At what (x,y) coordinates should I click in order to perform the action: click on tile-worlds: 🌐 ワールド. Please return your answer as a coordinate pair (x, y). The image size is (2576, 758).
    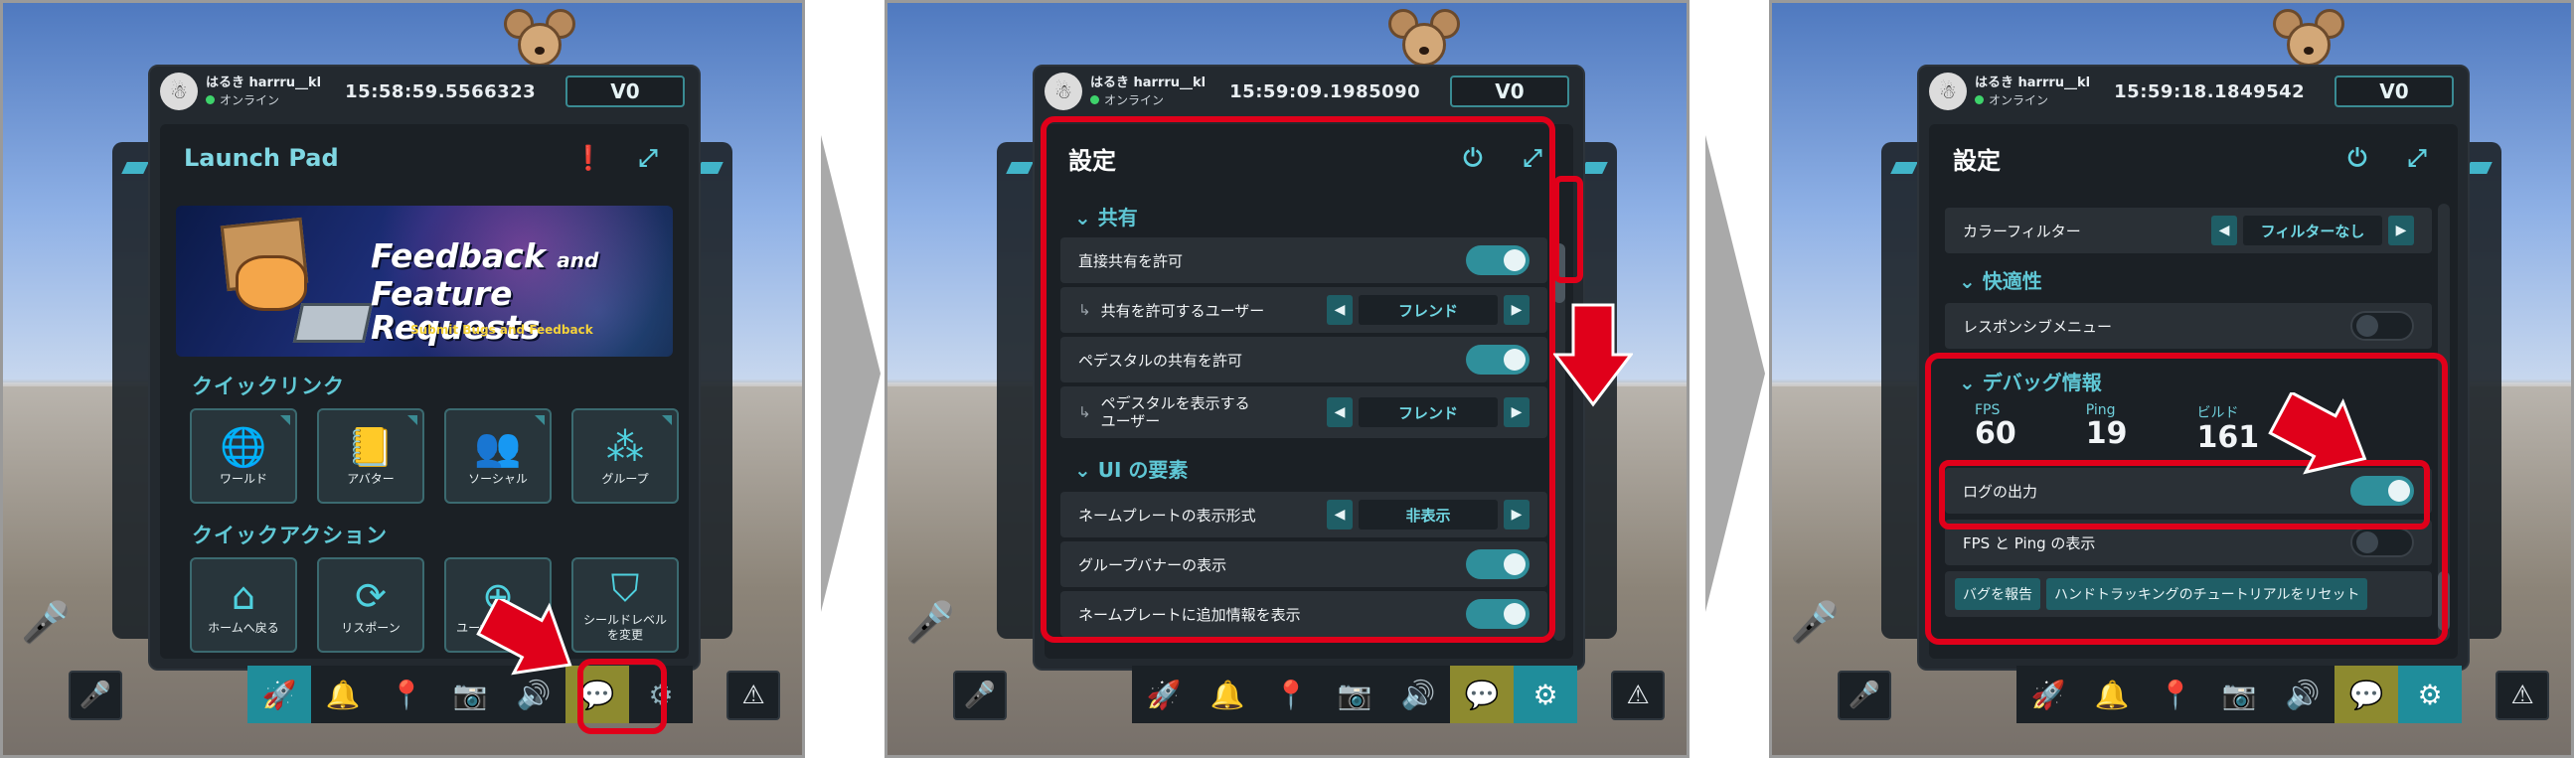
    Looking at the image, I should click on (243, 456).